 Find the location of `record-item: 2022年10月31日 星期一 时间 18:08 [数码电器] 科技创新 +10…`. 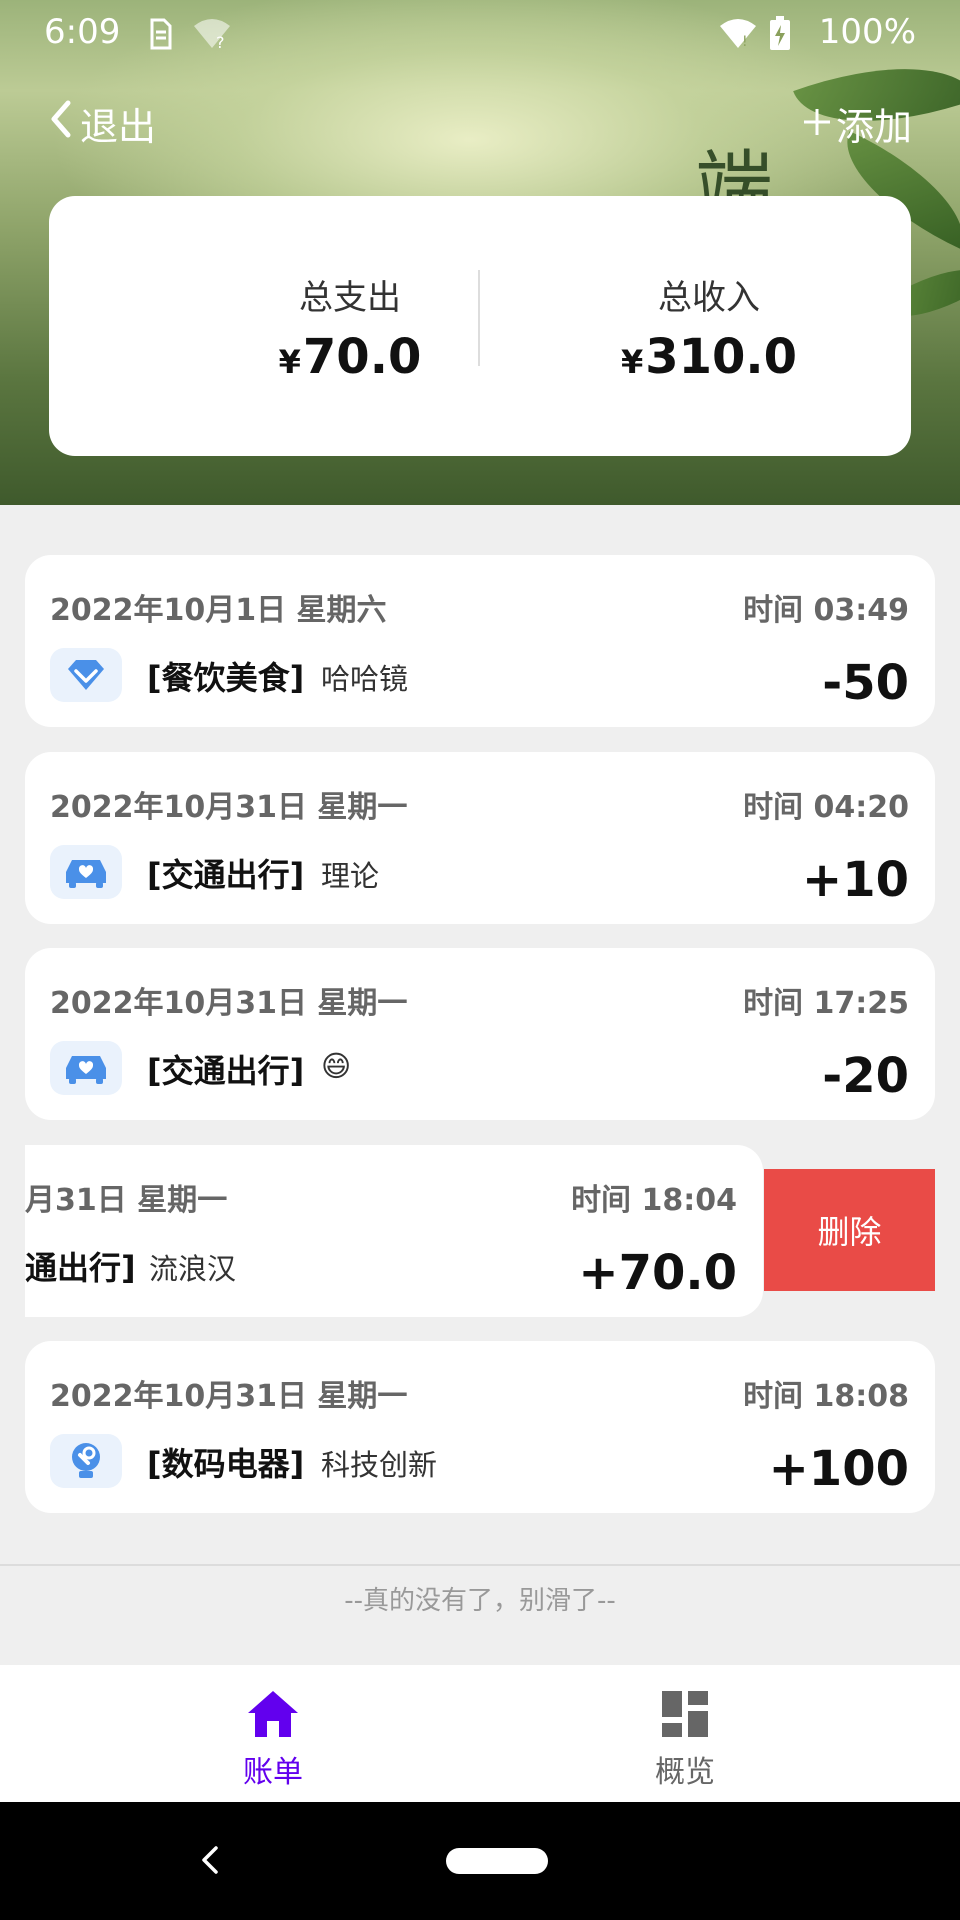

record-item: 2022年10月31日 星期一 时间 18:08 [数码电器] 科技创新 +10… is located at coordinates (480, 1427).